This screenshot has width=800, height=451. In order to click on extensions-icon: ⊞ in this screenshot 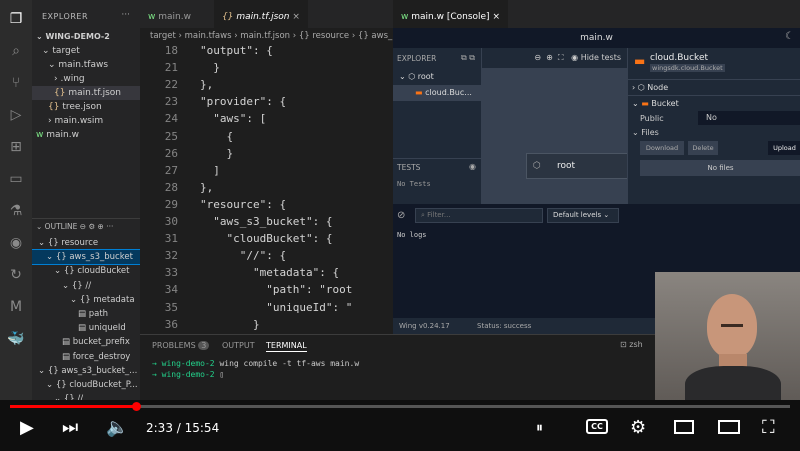, I will do `click(16, 147)`.